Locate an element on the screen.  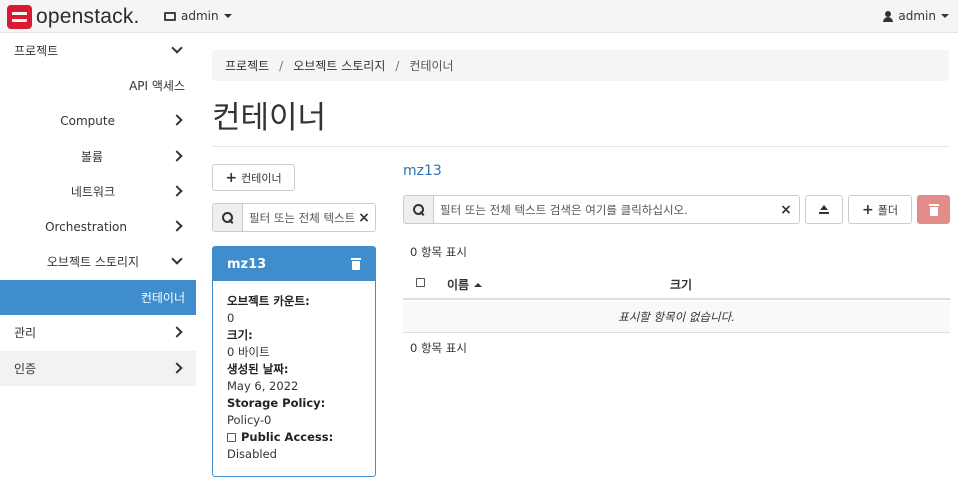
object-filter-input is located at coordinates (606, 209).